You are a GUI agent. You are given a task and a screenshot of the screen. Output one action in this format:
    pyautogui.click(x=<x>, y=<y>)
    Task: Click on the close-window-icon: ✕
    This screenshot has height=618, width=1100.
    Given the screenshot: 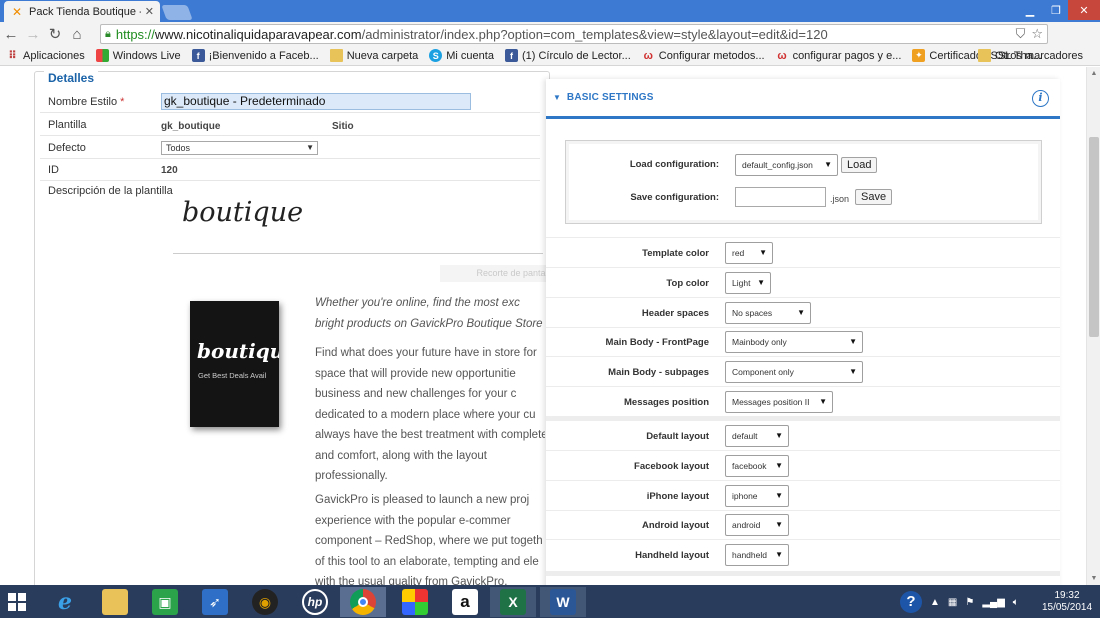 What is the action you would take?
    pyautogui.click(x=1084, y=10)
    